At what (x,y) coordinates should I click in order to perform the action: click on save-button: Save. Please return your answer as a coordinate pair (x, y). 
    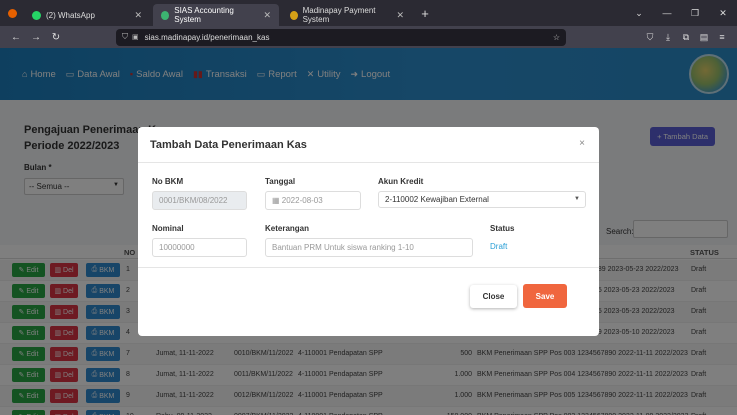
    Looking at the image, I should click on (545, 296).